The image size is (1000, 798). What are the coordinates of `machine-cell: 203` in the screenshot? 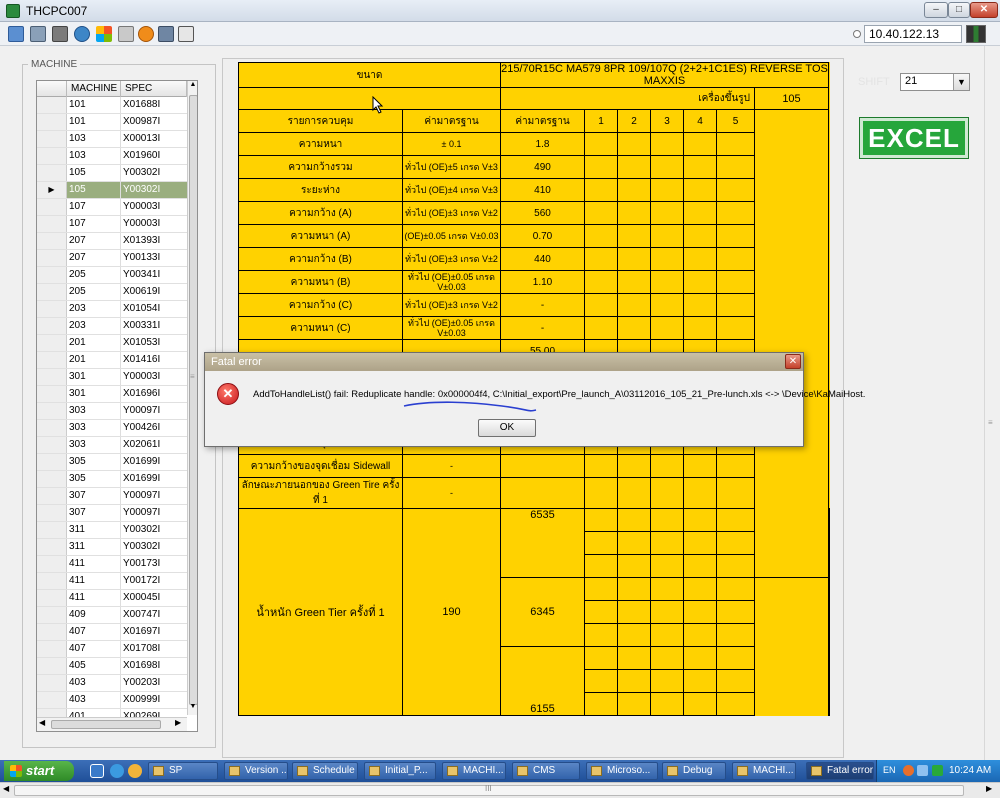 It's located at (94, 326).